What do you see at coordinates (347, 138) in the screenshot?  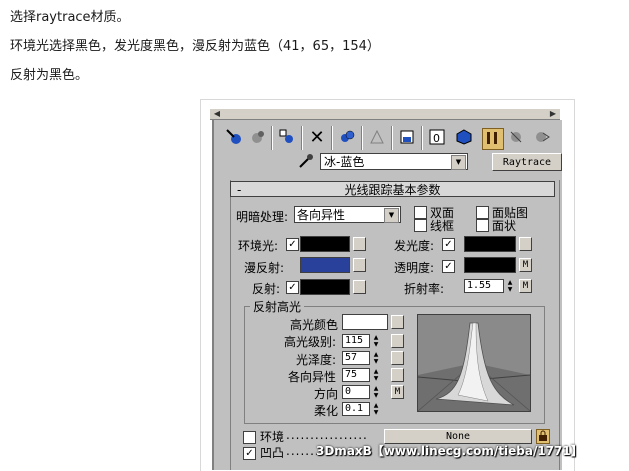 I see `show-map-icon` at bounding box center [347, 138].